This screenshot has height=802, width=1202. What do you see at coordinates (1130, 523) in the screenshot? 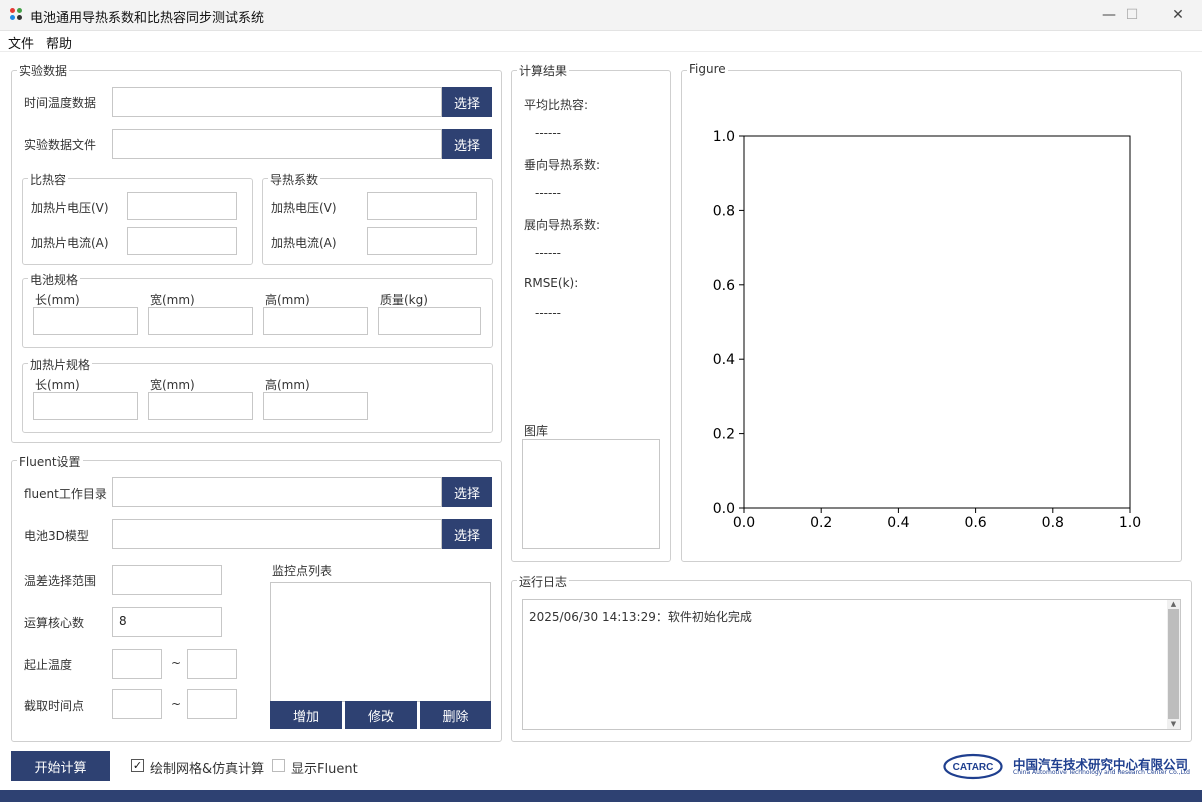
I see `x-tick-label: 1.0` at bounding box center [1130, 523].